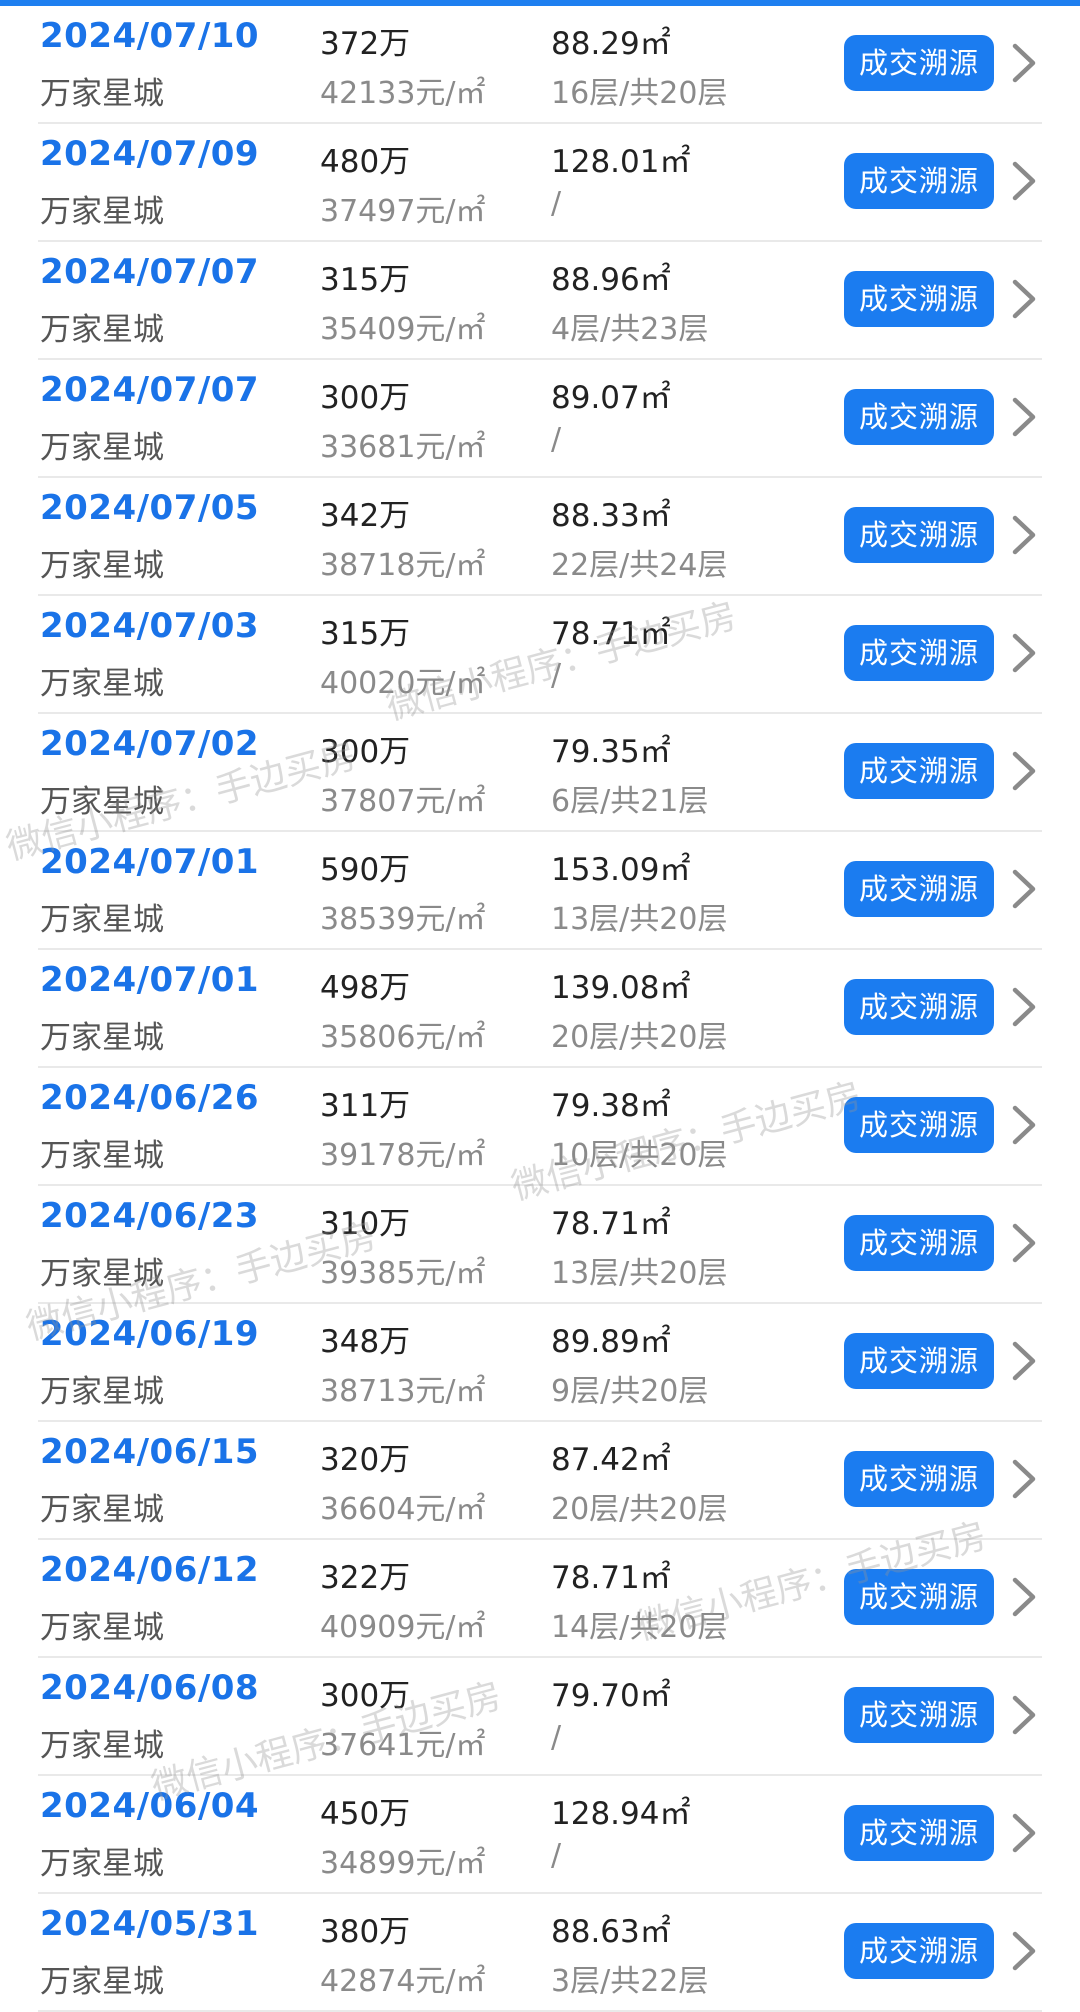  What do you see at coordinates (611, 752) in the screenshot?
I see `floor-area: 79.35㎡` at bounding box center [611, 752].